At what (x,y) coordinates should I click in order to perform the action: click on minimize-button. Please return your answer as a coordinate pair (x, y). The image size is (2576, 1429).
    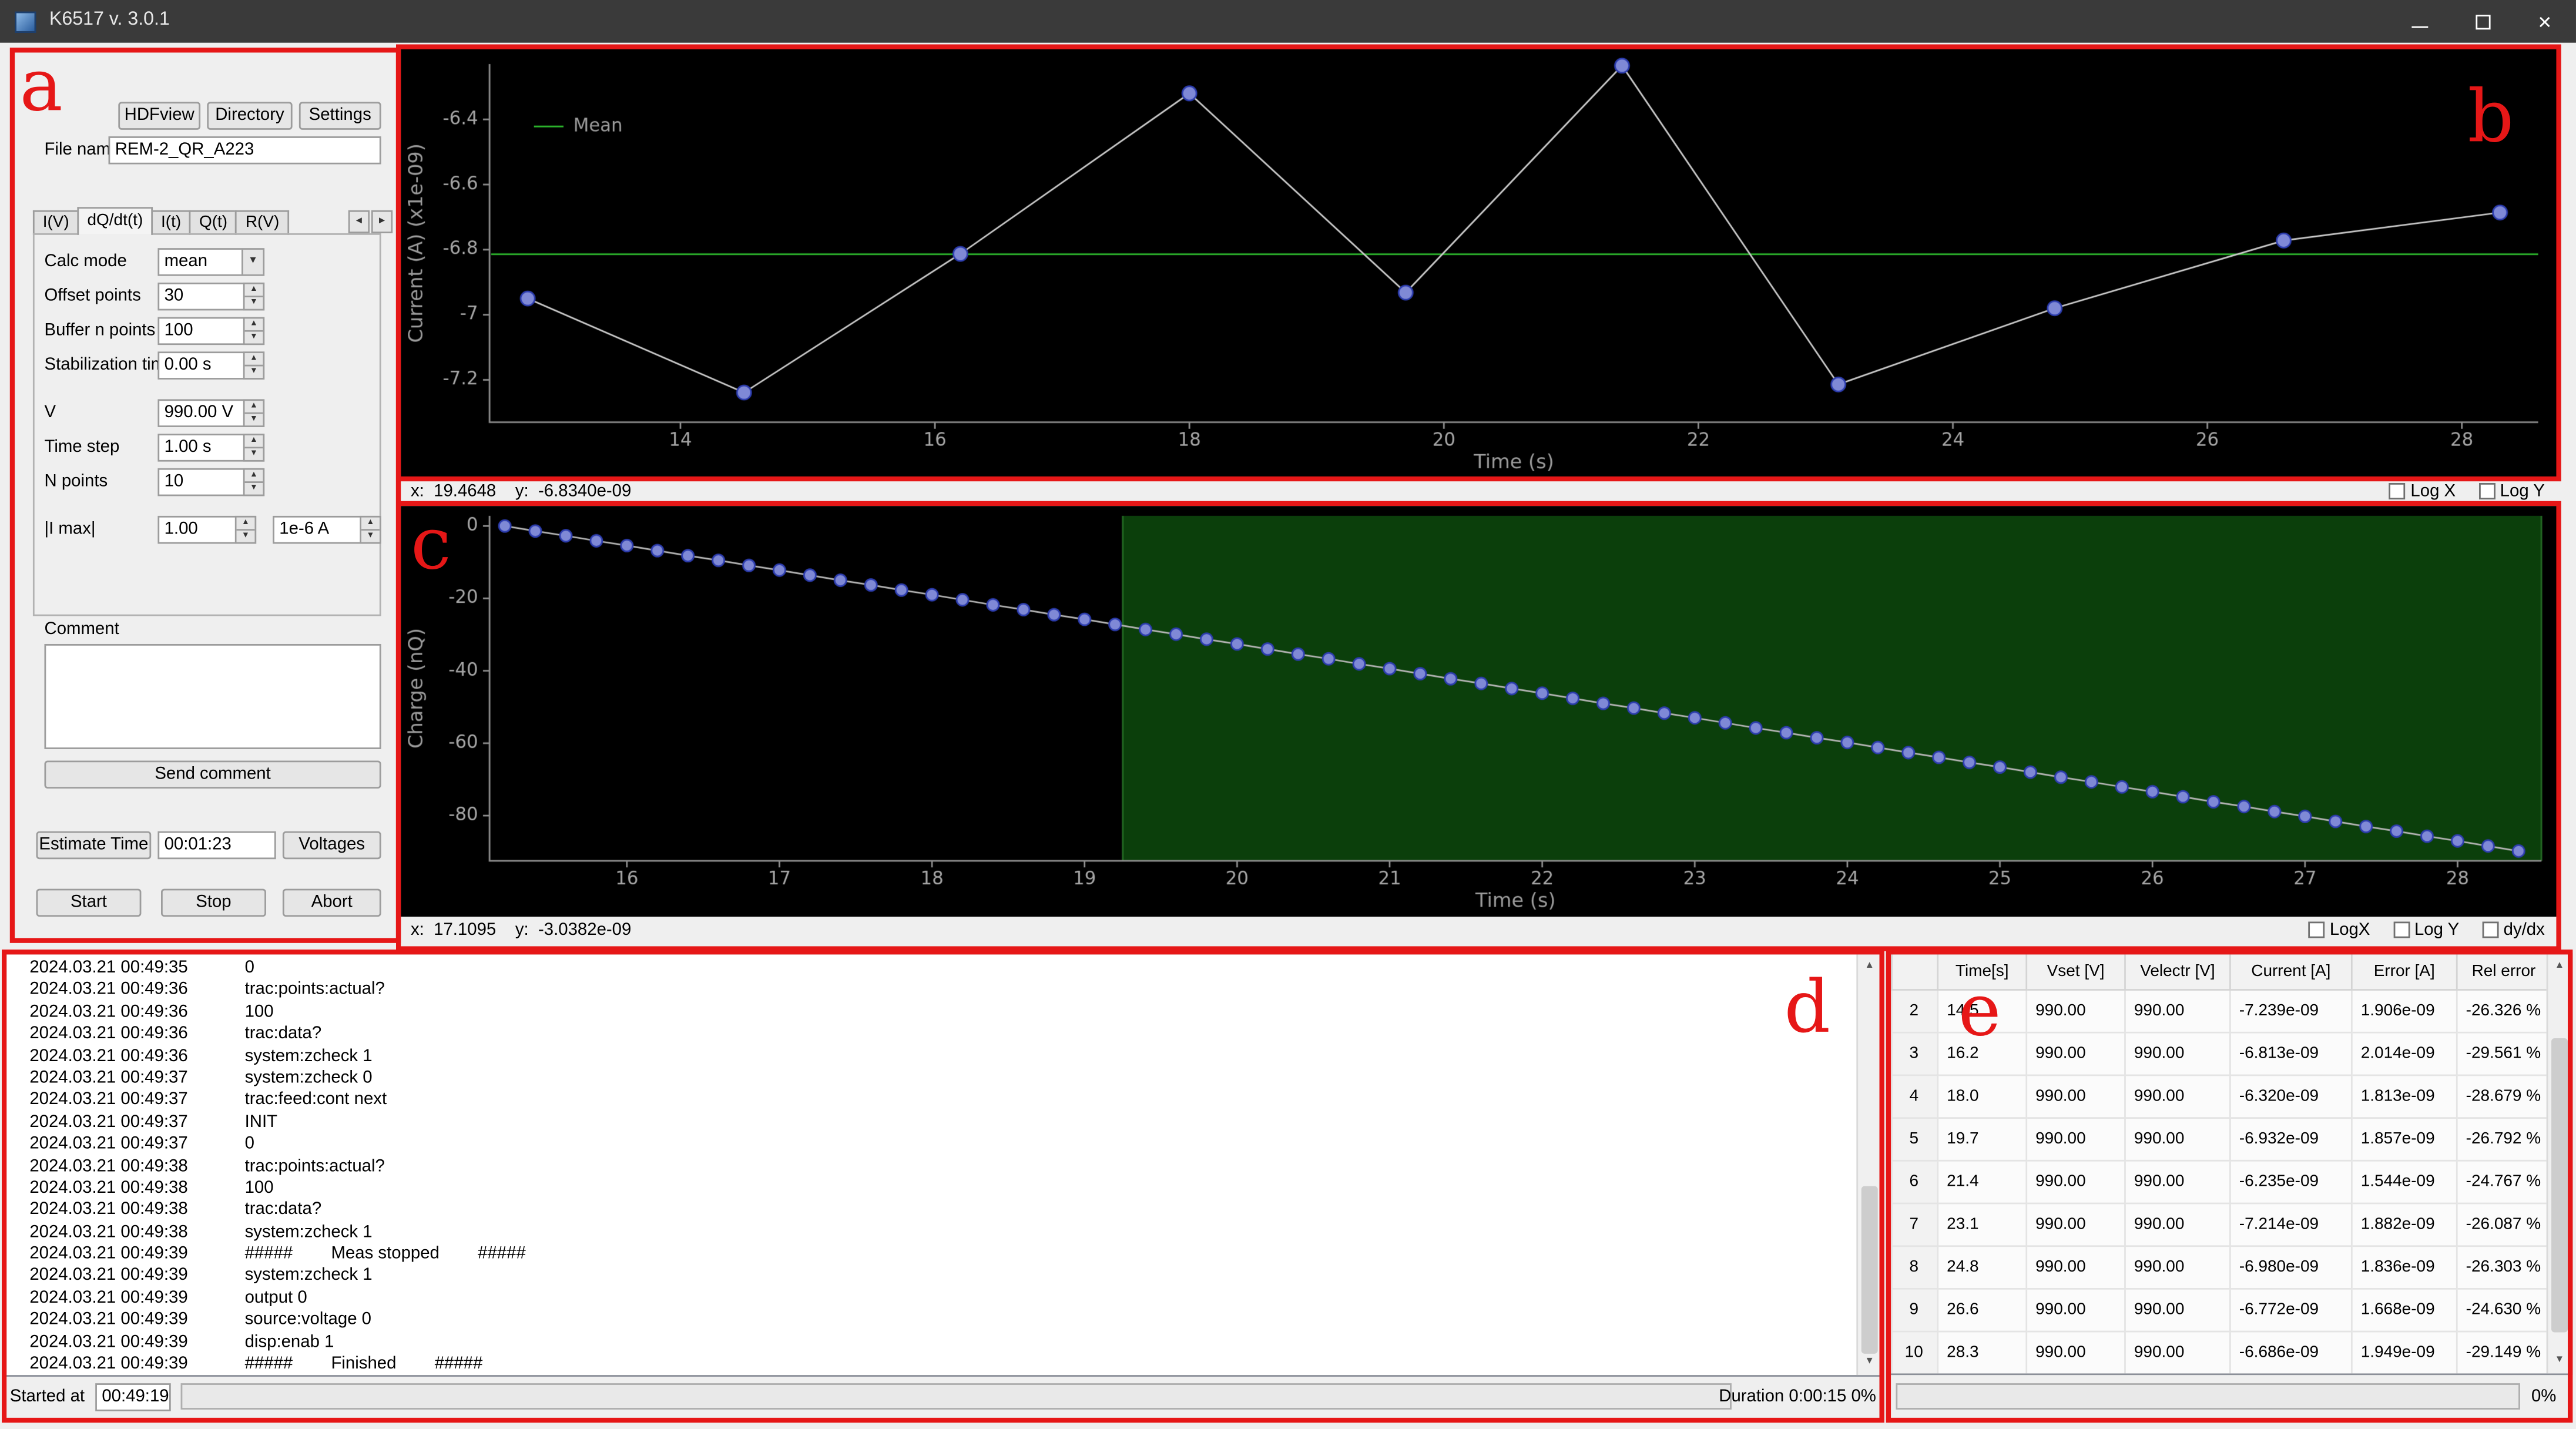
    Looking at the image, I should click on (2420, 21).